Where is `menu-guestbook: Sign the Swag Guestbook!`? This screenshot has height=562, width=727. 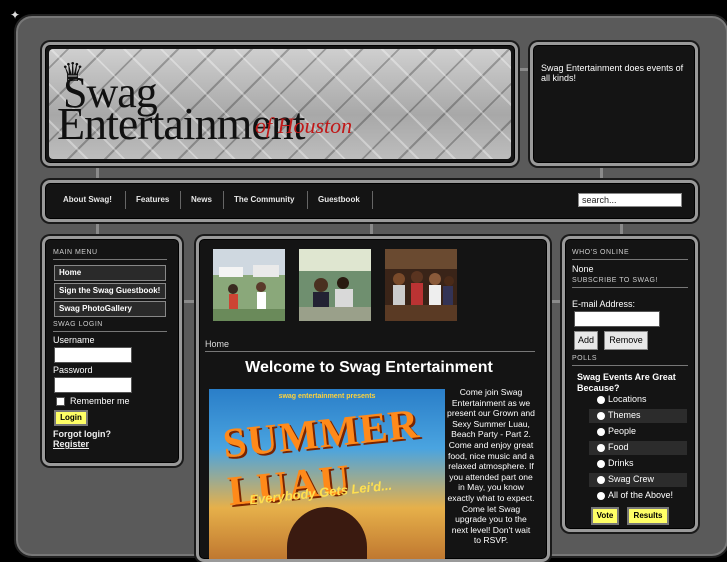
menu-guestbook: Sign the Swag Guestbook! is located at coordinates (110, 291).